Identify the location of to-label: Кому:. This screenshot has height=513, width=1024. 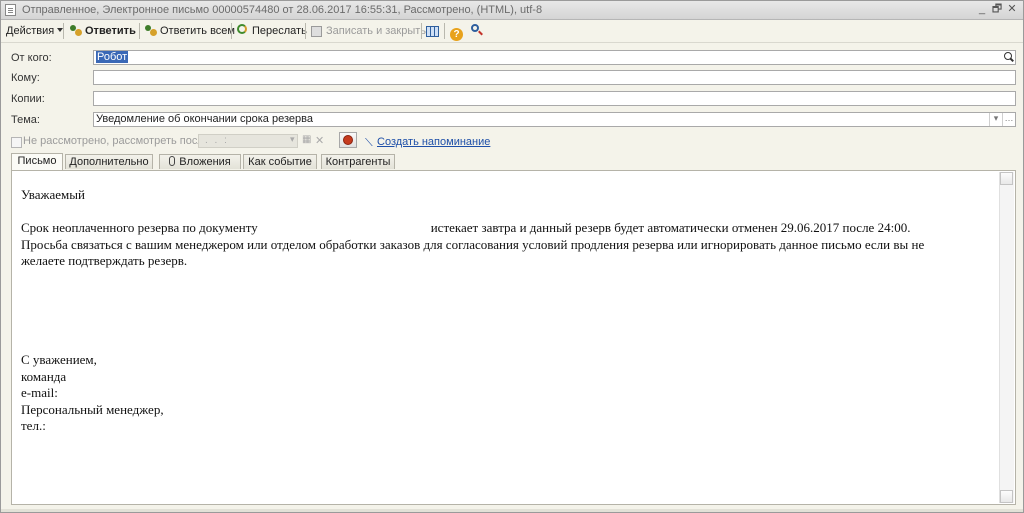
(25, 78).